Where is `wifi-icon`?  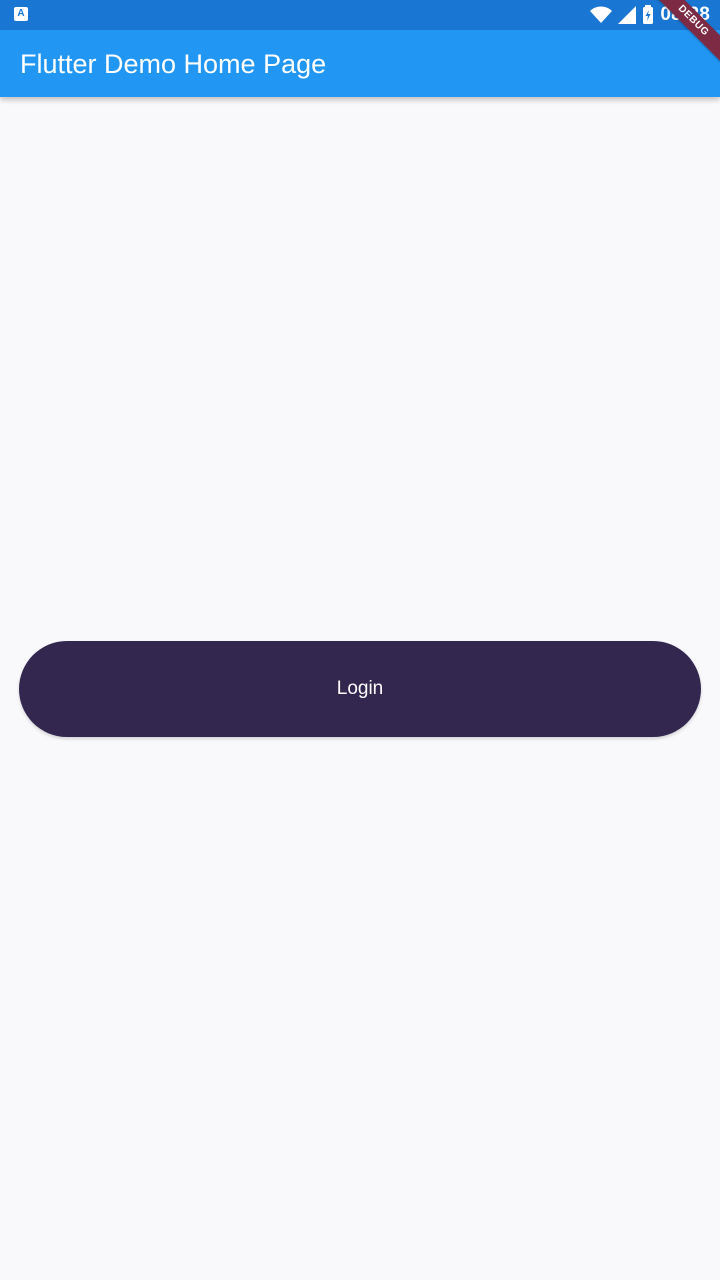 wifi-icon is located at coordinates (601, 14).